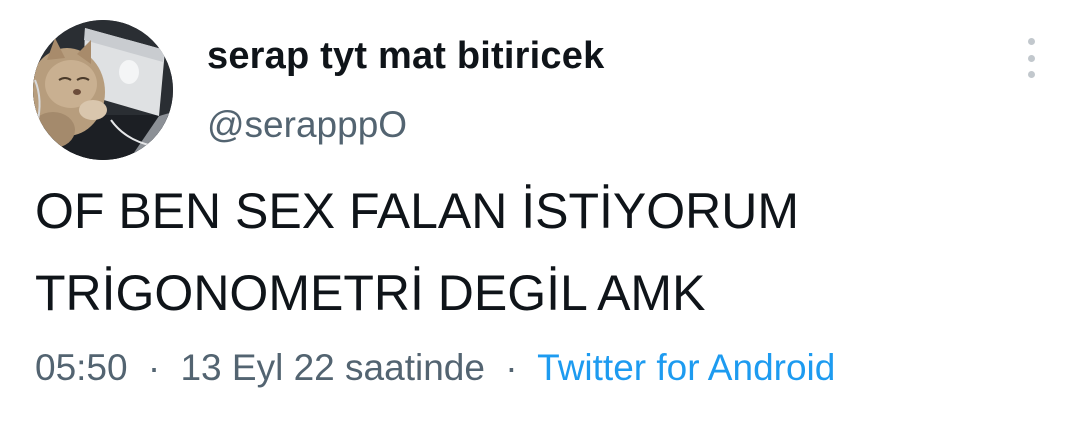 The height and width of the screenshot is (426, 1080). Describe the element at coordinates (81, 367) in the screenshot. I see `tweet-time: 05:50` at that location.